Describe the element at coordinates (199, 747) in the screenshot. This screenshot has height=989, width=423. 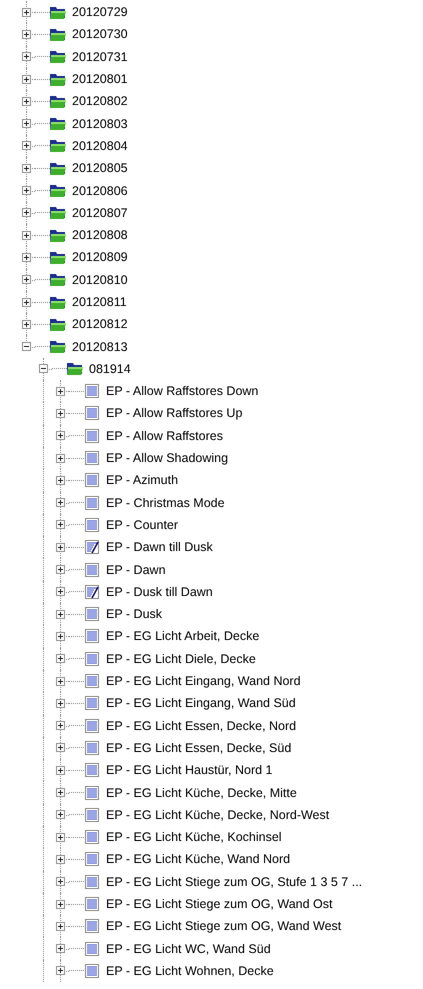
I see `item-label: EP - EG Licht Essen, Decke, Süd` at that location.